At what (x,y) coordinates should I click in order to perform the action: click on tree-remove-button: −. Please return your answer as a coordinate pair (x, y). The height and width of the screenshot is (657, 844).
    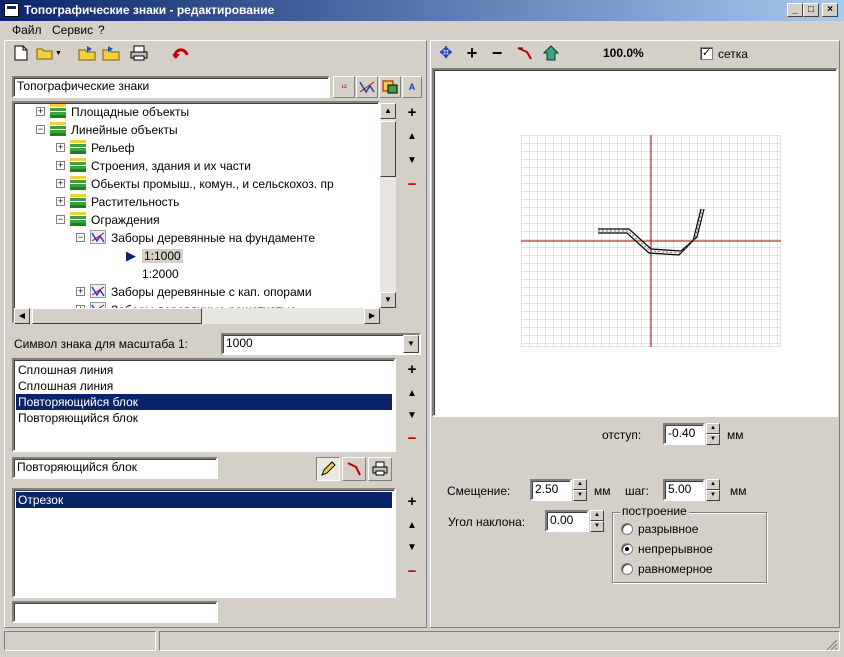
    Looking at the image, I should click on (412, 185).